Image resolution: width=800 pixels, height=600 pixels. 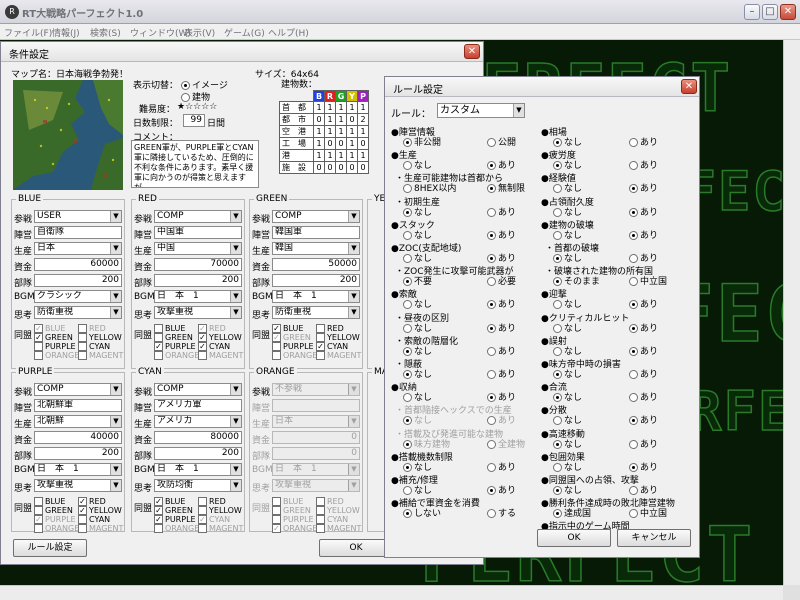 What do you see at coordinates (105, 32) in the screenshot?
I see `menu-search: 検索(S)` at bounding box center [105, 32].